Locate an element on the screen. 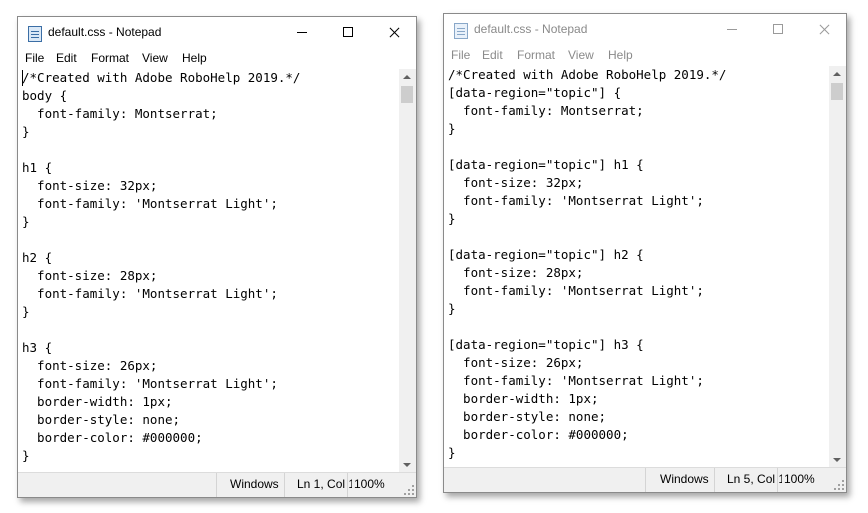 The height and width of the screenshot is (513, 868). status-bar: Windows Ln 1, Col 1 100% is located at coordinates (217, 484).